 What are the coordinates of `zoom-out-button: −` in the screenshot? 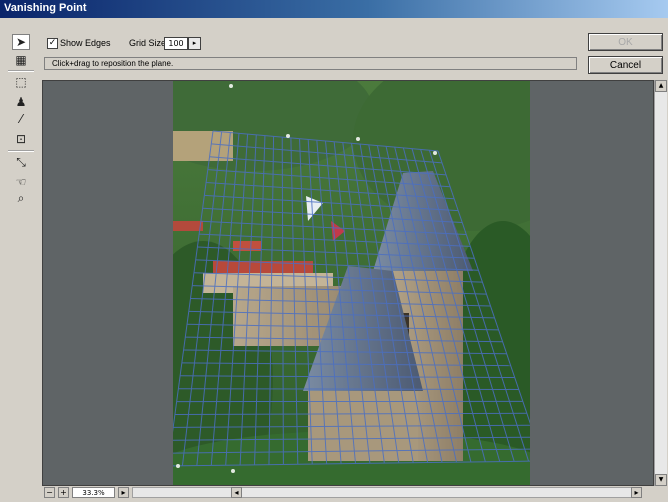 It's located at (49, 492).